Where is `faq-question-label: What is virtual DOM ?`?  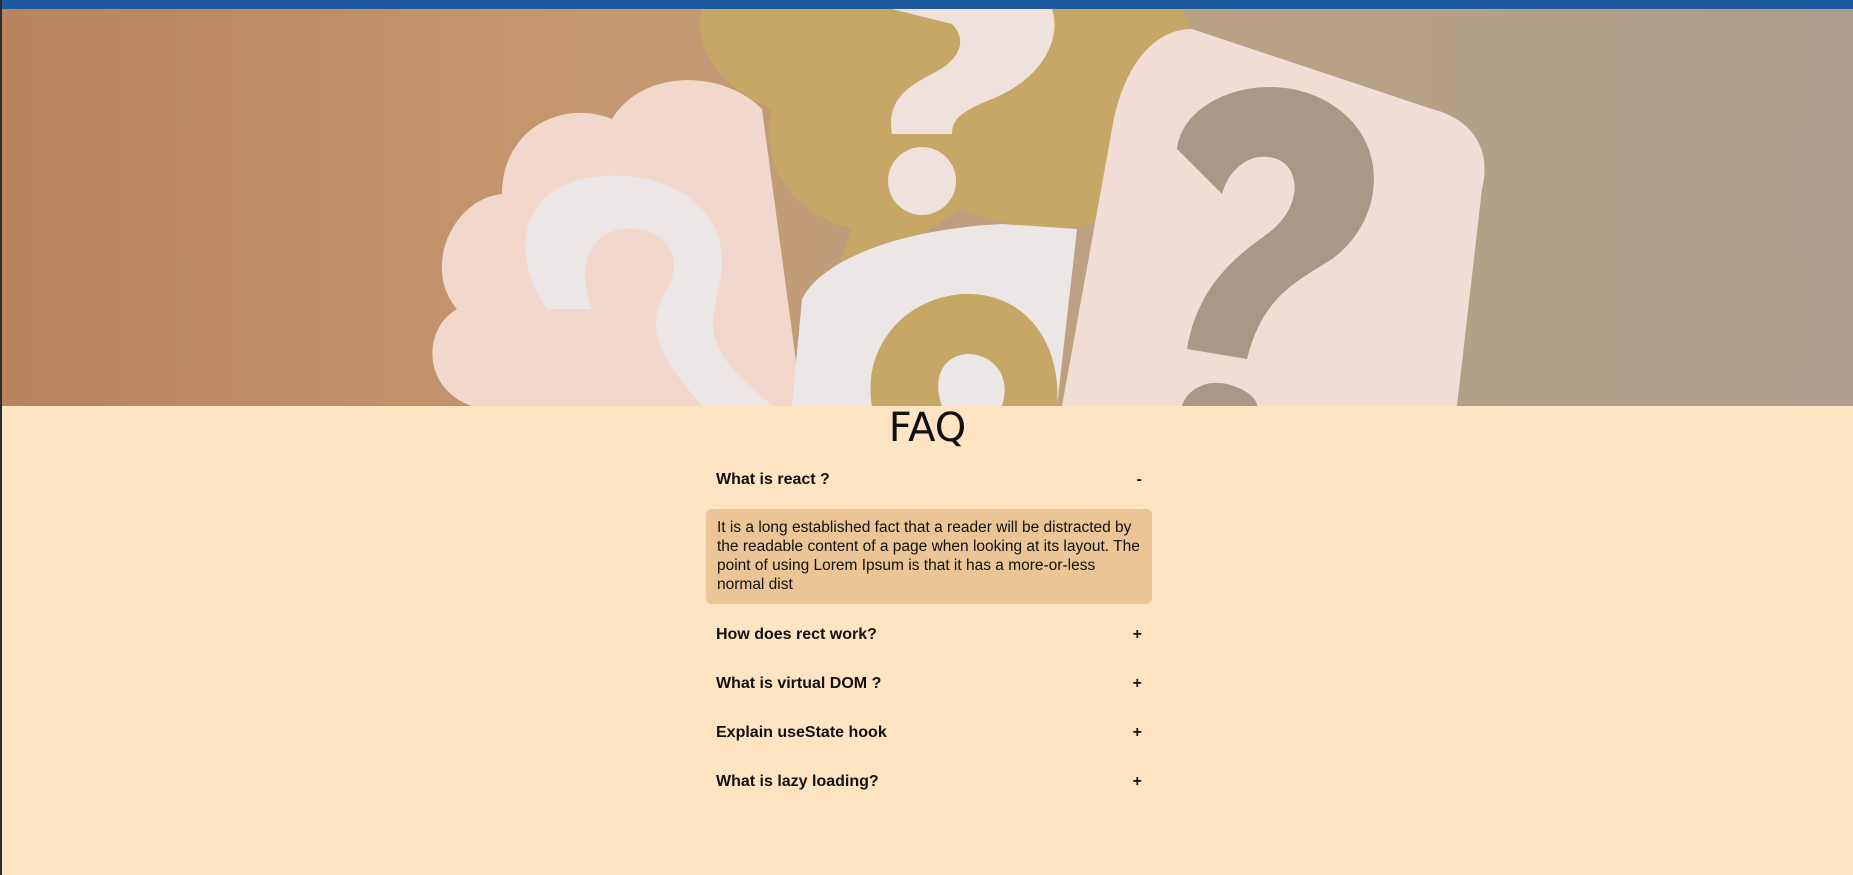 faq-question-label: What is virtual DOM ? is located at coordinates (799, 683).